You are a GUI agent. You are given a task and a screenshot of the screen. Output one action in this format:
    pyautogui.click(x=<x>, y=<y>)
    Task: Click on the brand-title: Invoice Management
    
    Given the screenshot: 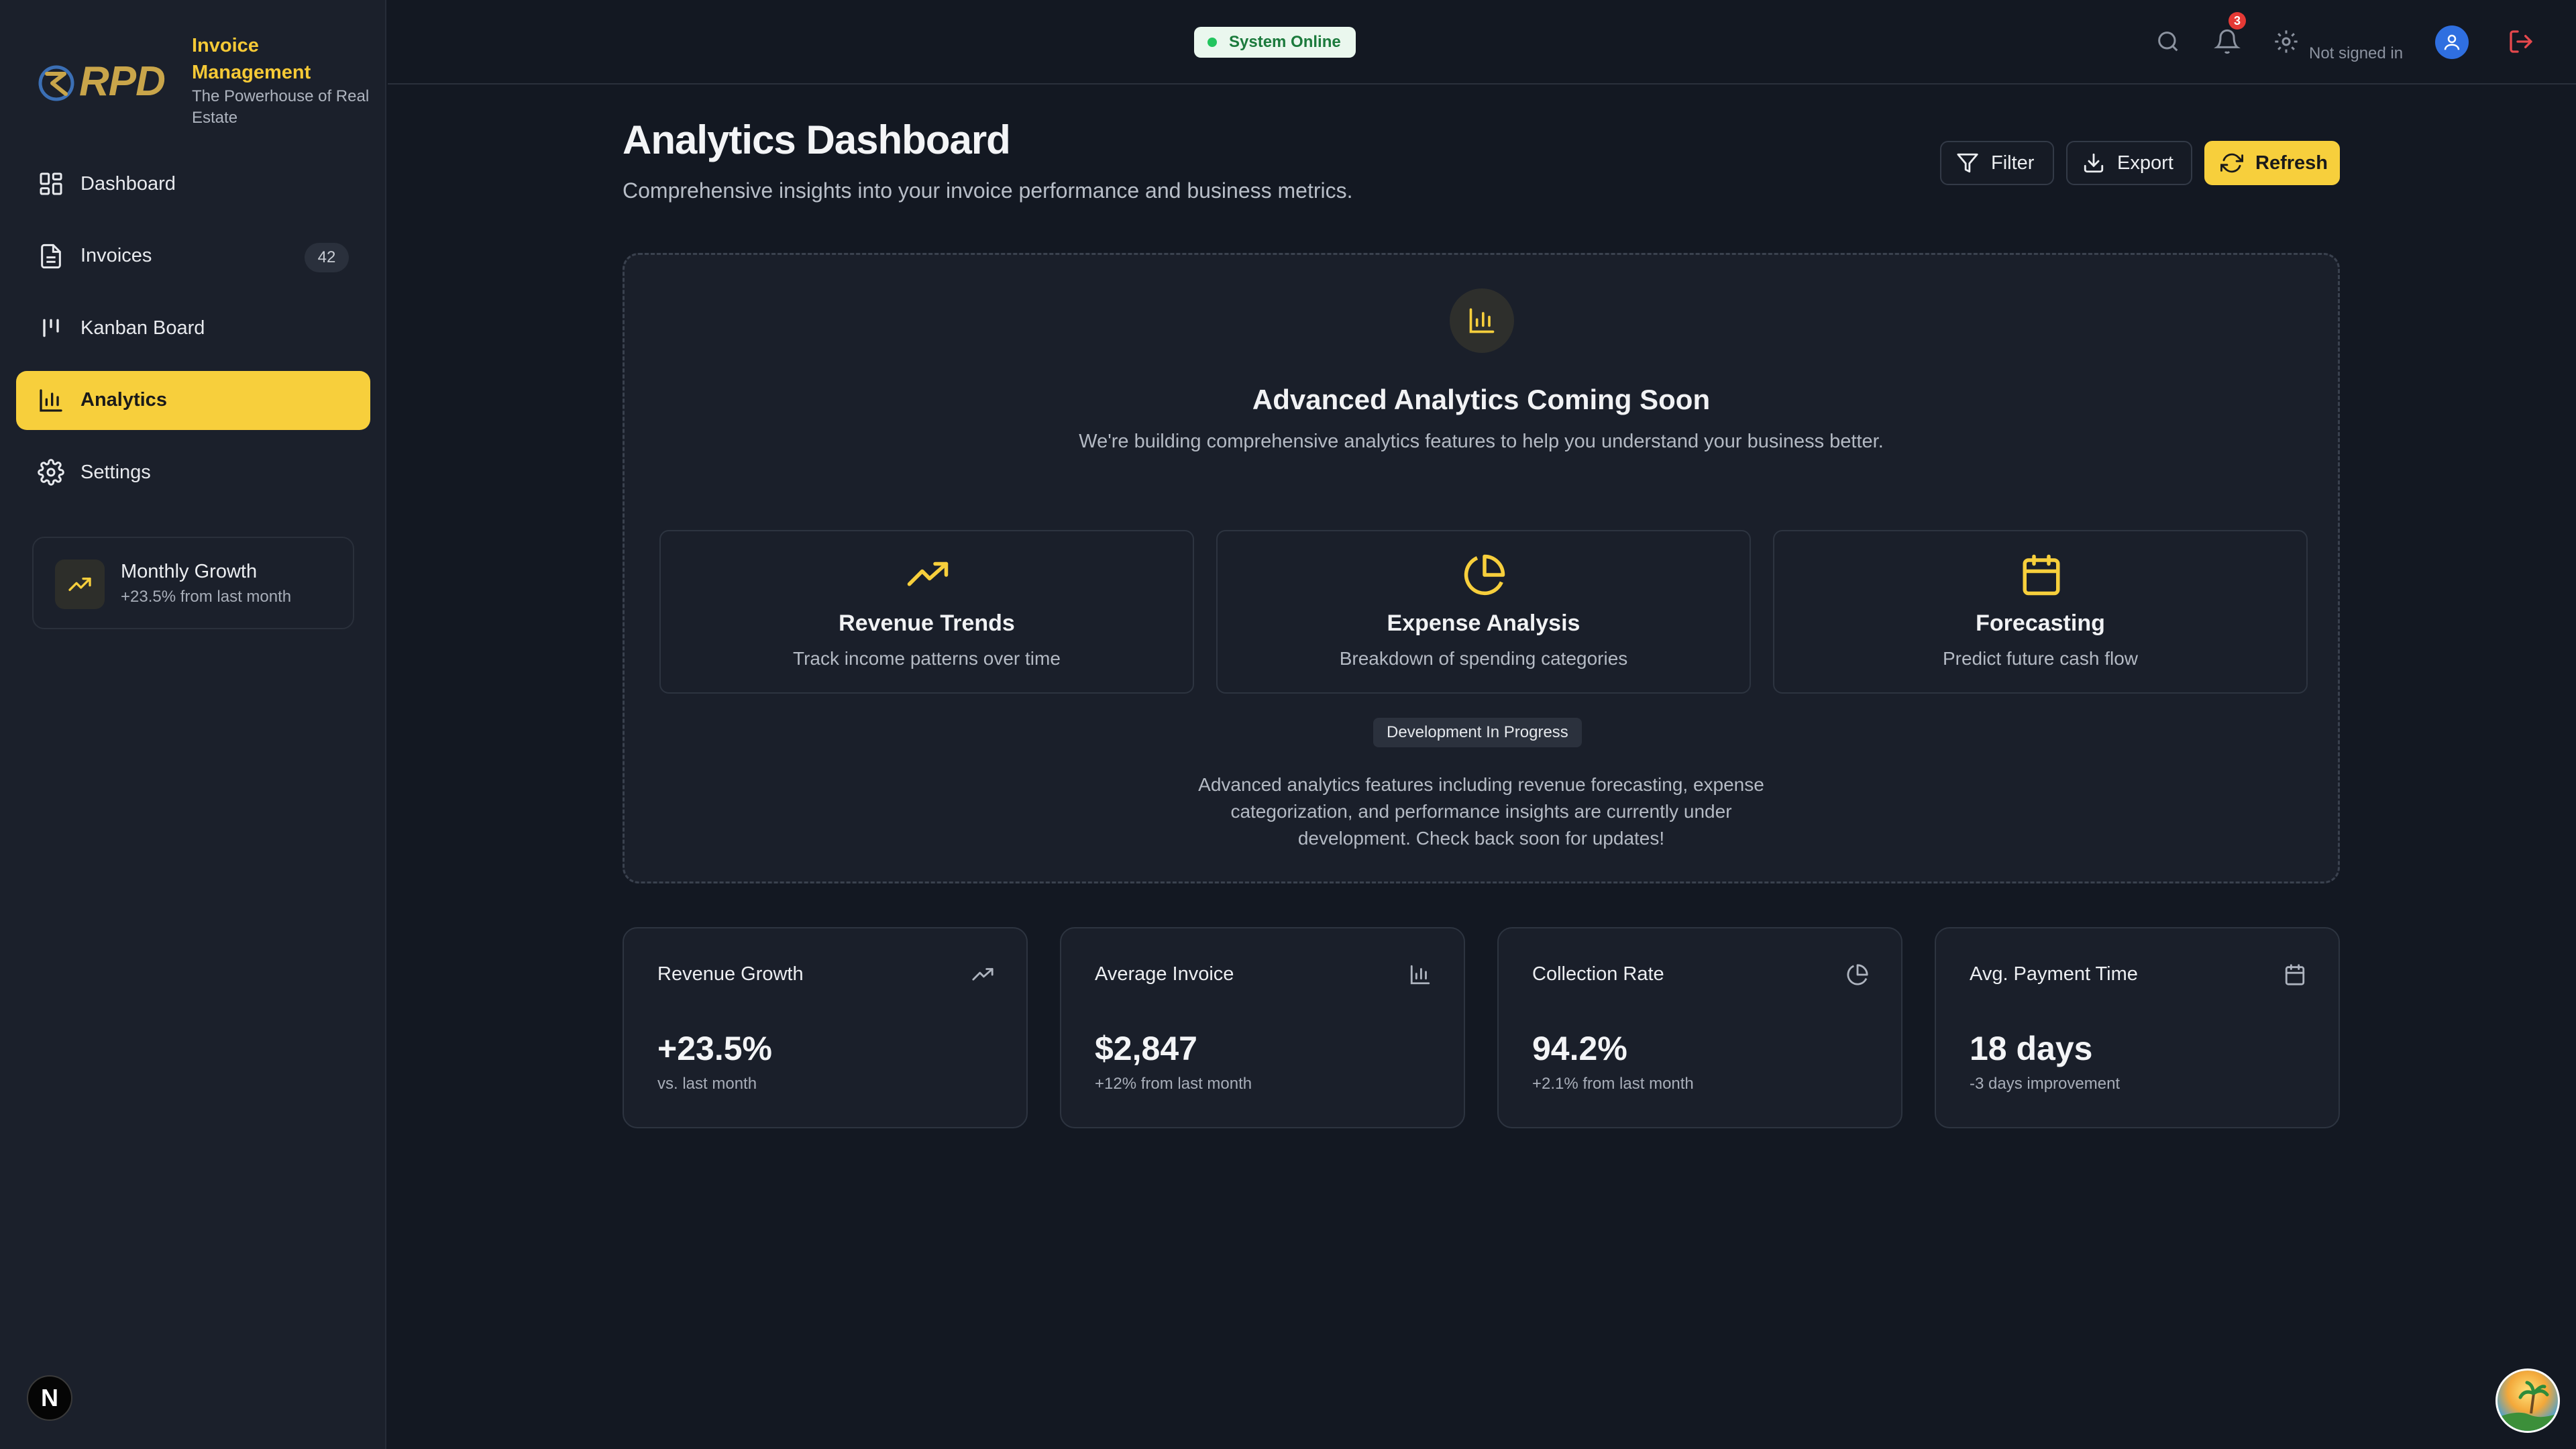 What is the action you would take?
    pyautogui.click(x=251, y=59)
    